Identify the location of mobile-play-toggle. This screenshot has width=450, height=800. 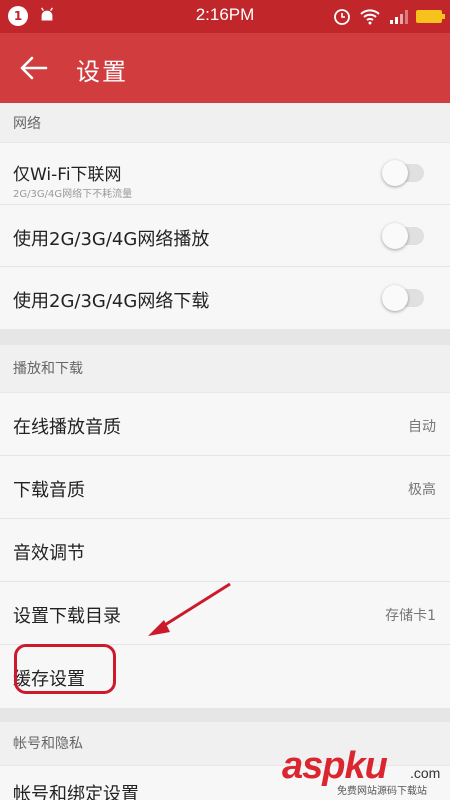
(403, 236).